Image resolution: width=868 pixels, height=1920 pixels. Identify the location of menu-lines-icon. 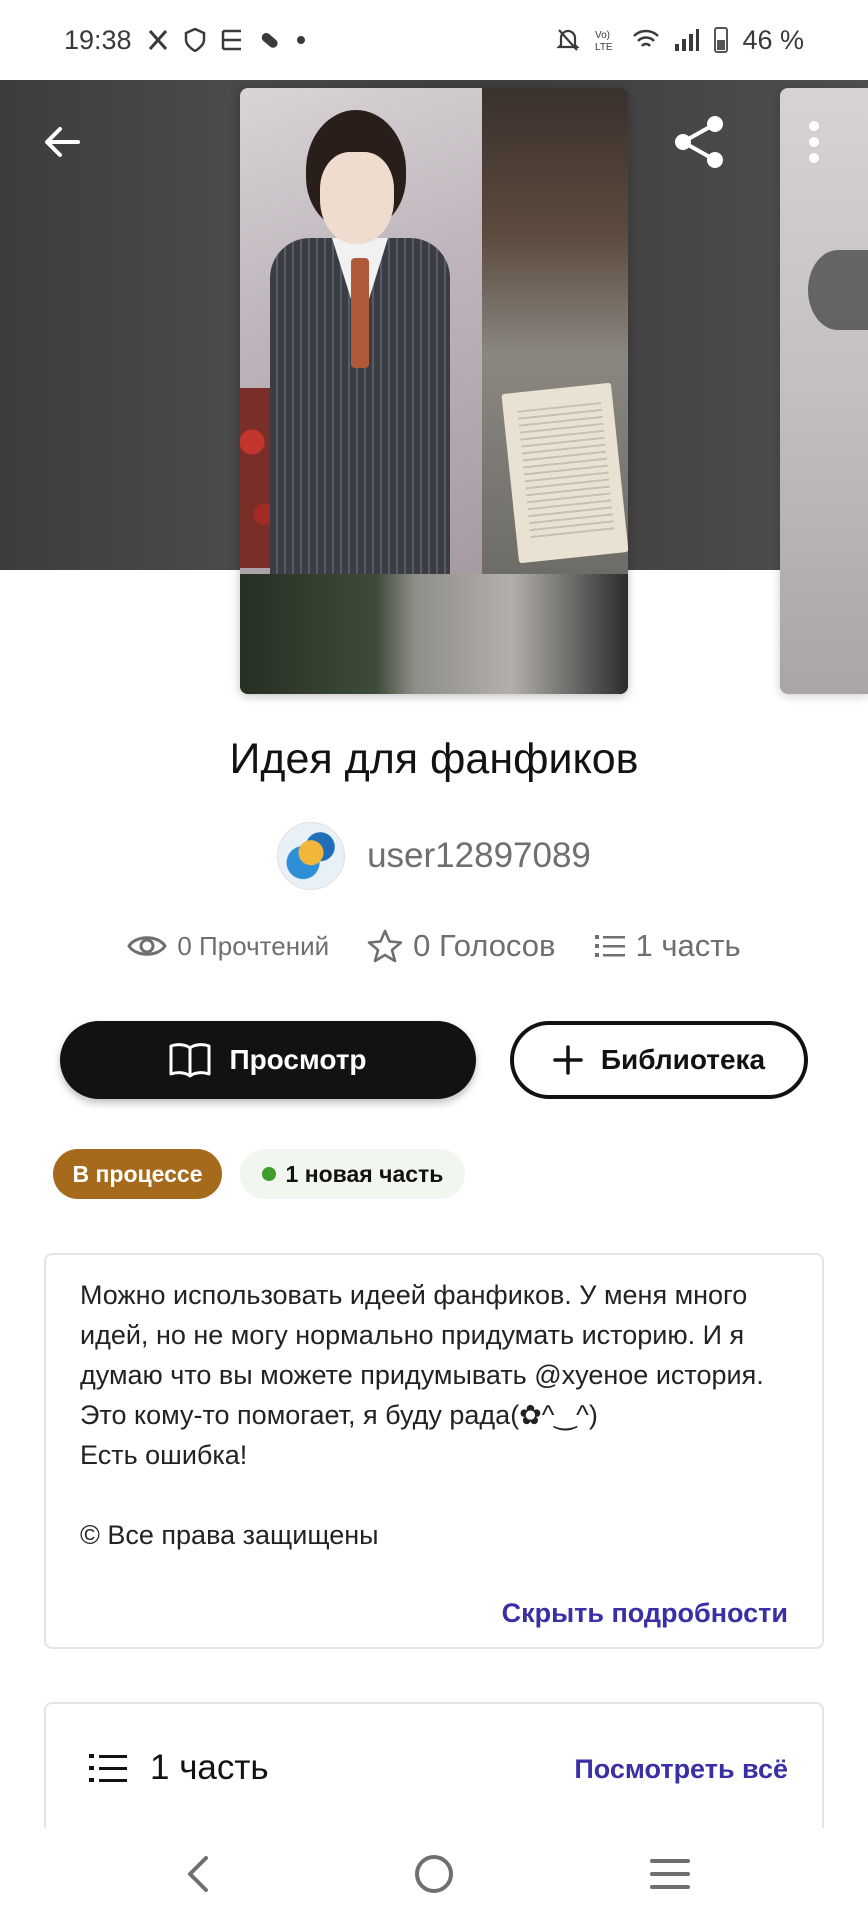
(670, 1874).